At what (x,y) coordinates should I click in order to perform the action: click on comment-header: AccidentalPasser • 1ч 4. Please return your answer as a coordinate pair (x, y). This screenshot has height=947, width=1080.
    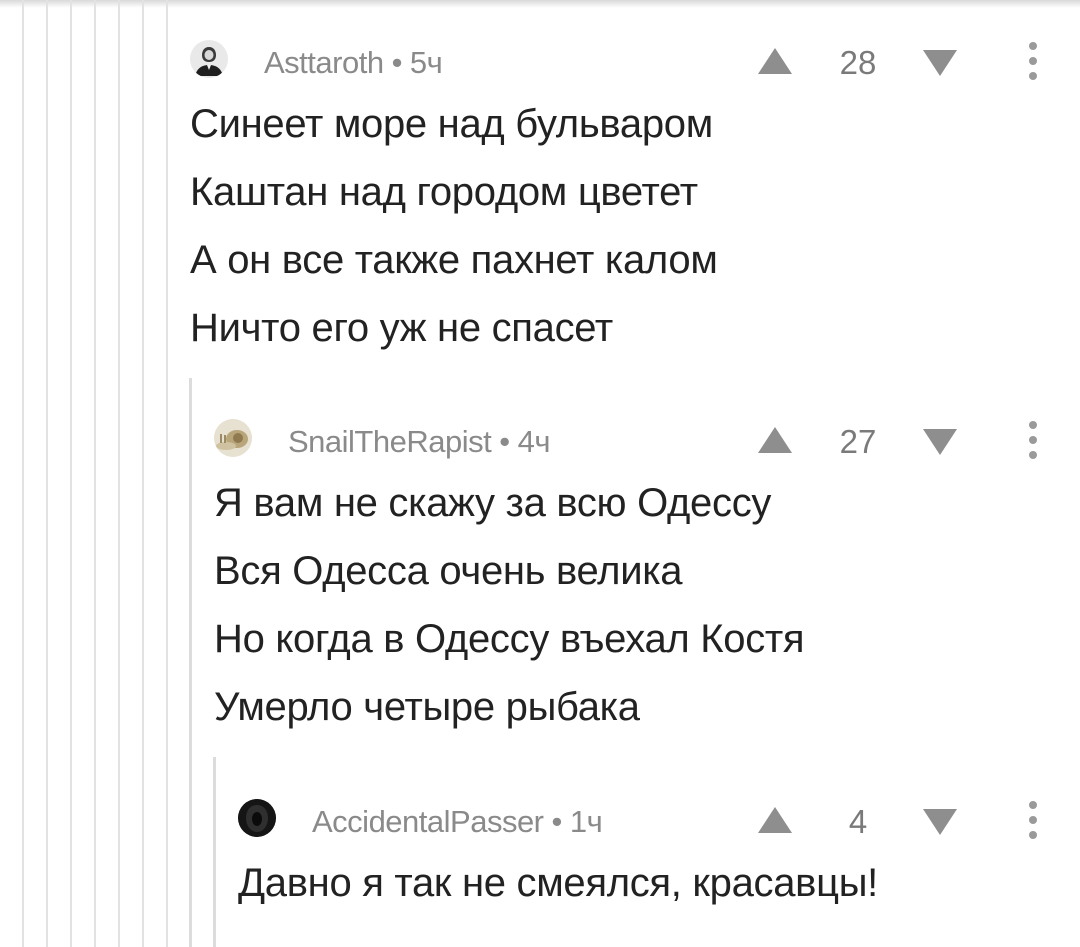
    Looking at the image, I should click on (649, 819).